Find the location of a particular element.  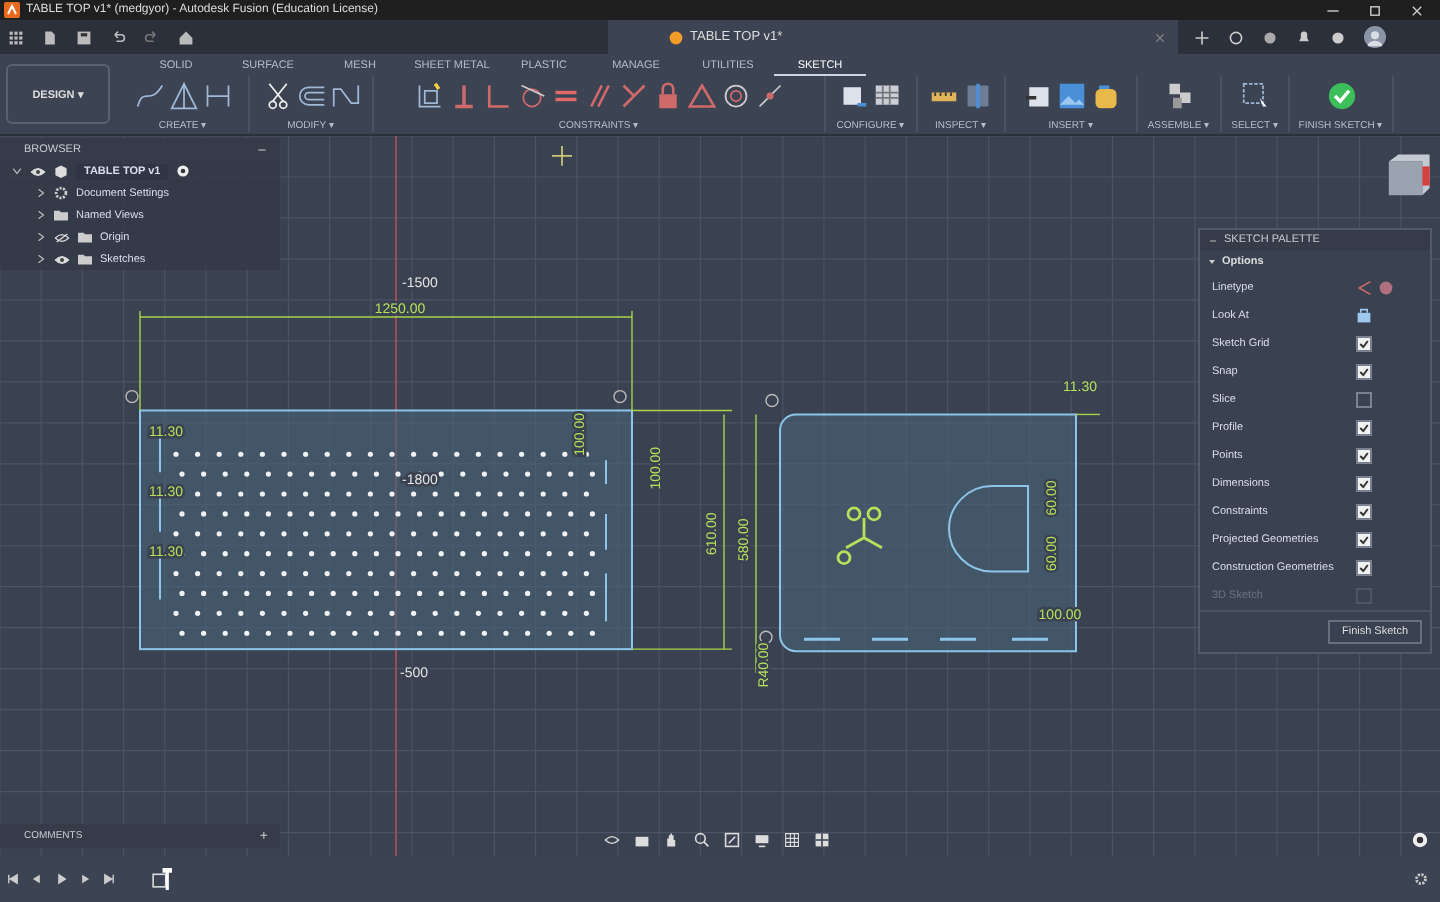

midpoint-icon is located at coordinates (769, 95).